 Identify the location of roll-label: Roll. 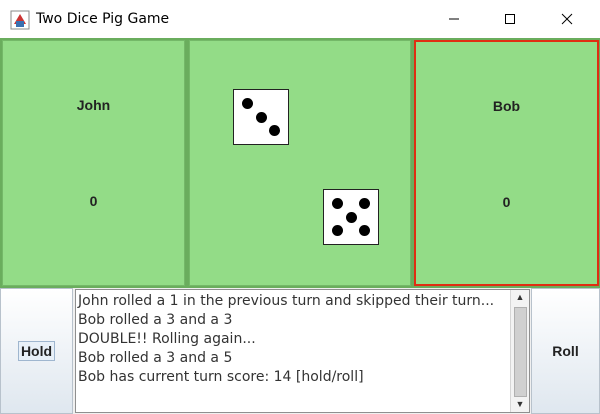
(565, 351).